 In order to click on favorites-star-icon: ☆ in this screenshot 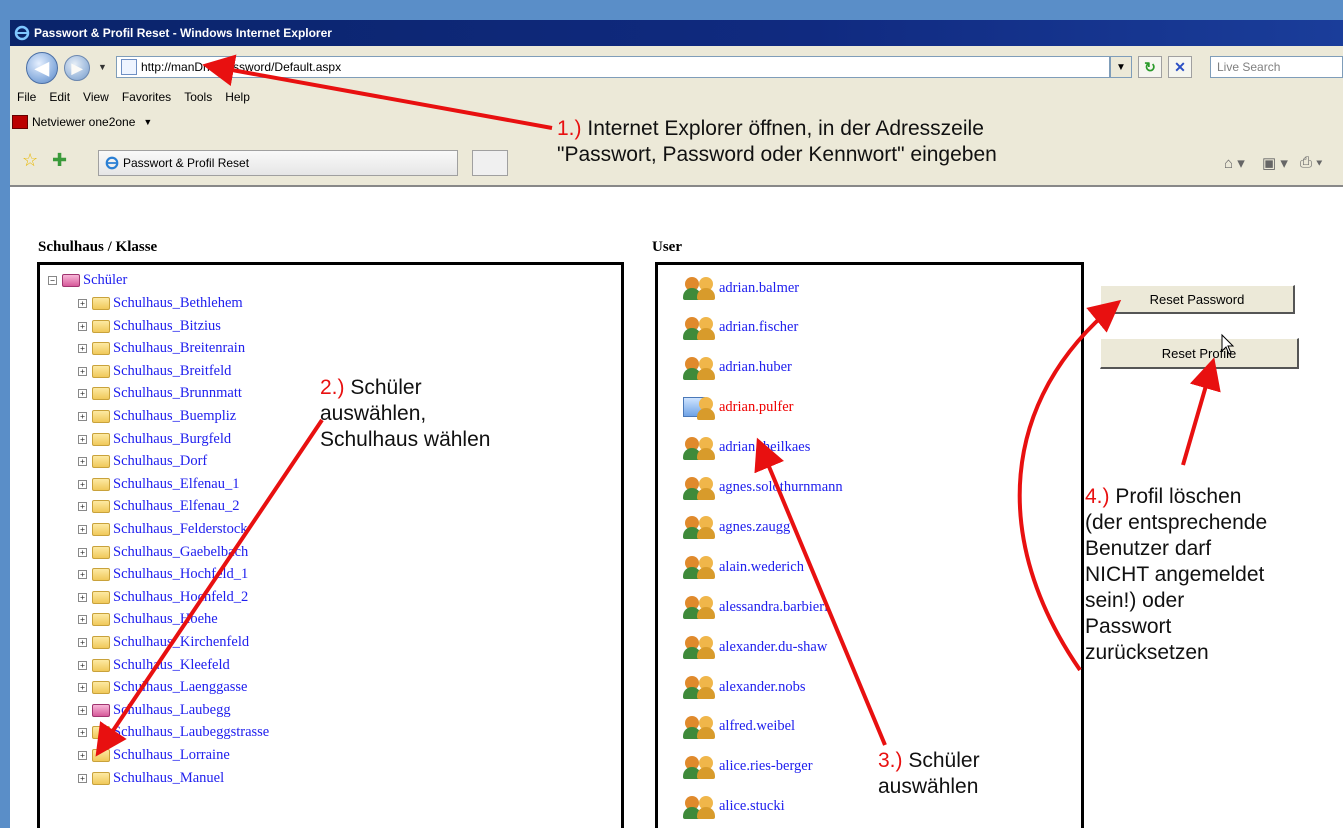, I will do `click(30, 160)`.